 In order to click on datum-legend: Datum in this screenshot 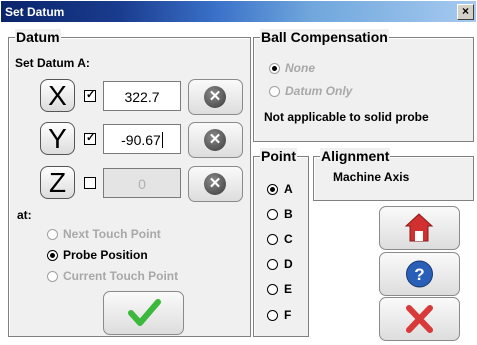, I will do `click(38, 37)`.